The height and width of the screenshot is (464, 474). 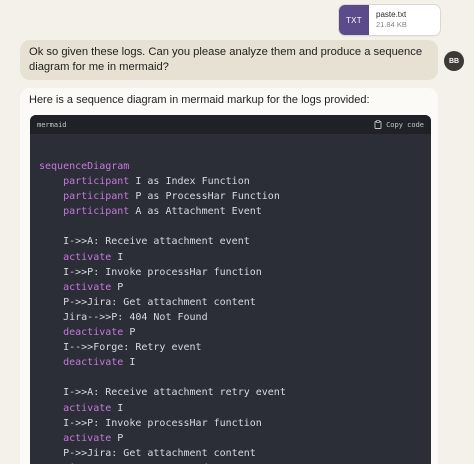 I want to click on code-text: A as Attachment Event, so click(x=195, y=212).